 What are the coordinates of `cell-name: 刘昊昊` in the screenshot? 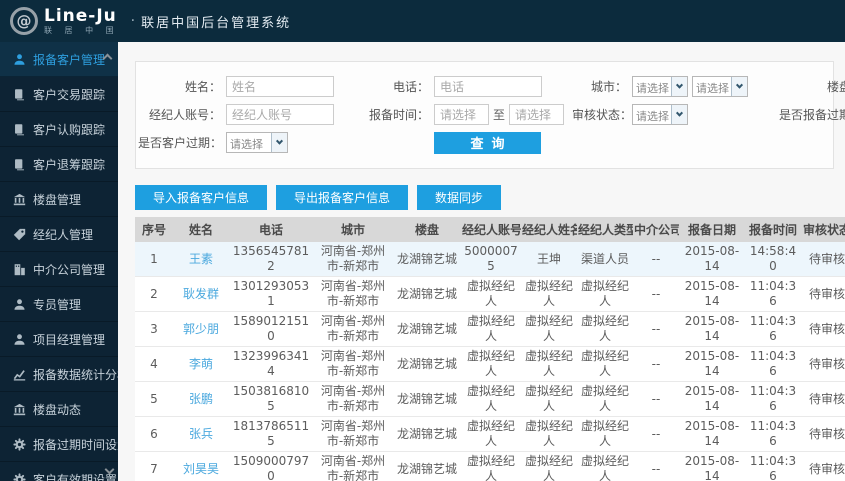 It's located at (201, 466).